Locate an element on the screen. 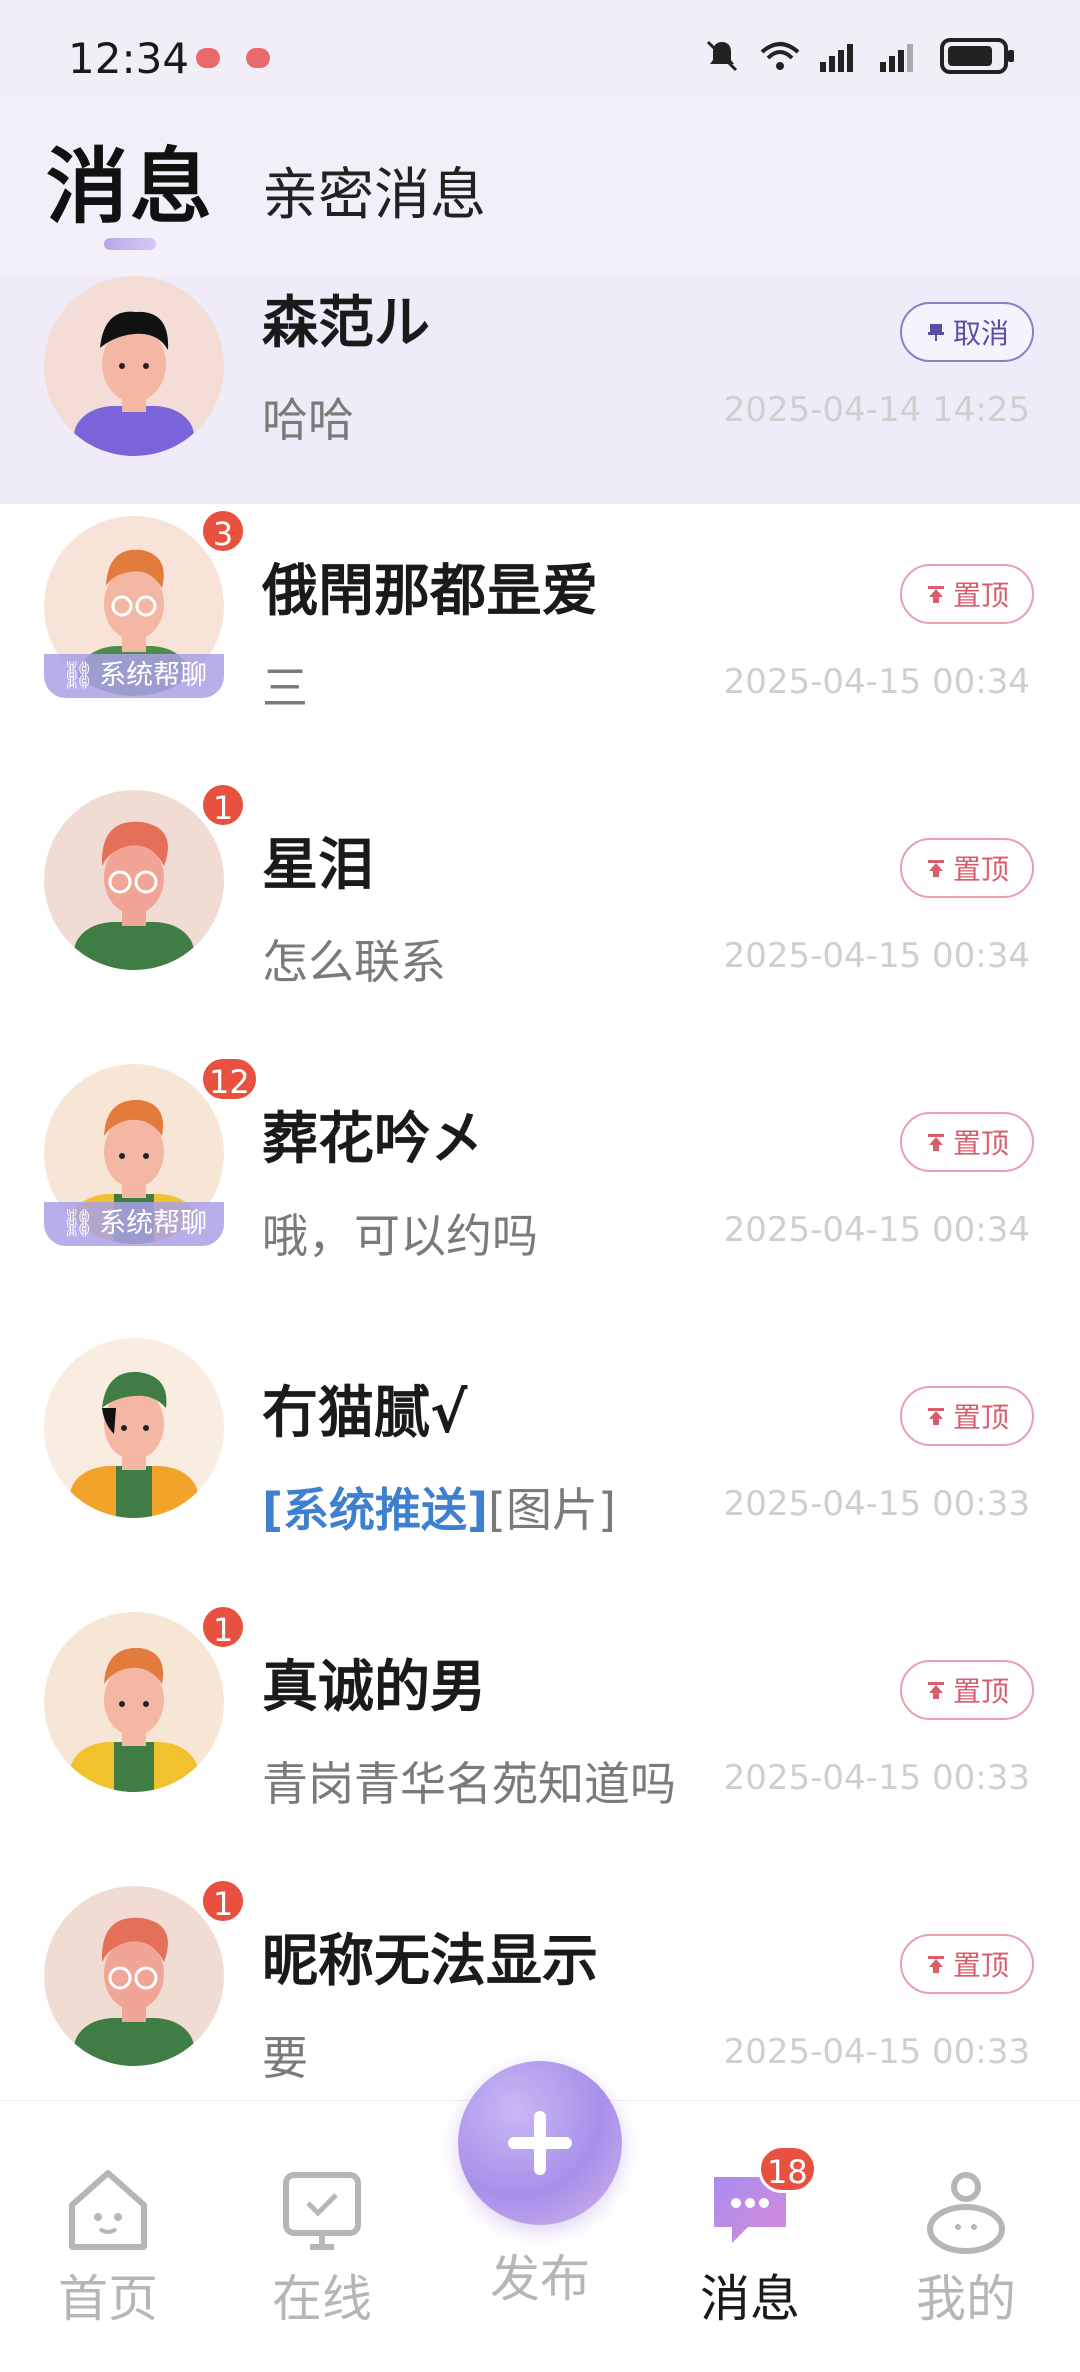 Image resolution: width=1080 pixels, height=2372 pixels. contact-name: 葬花吟㐅 is located at coordinates (374, 1139).